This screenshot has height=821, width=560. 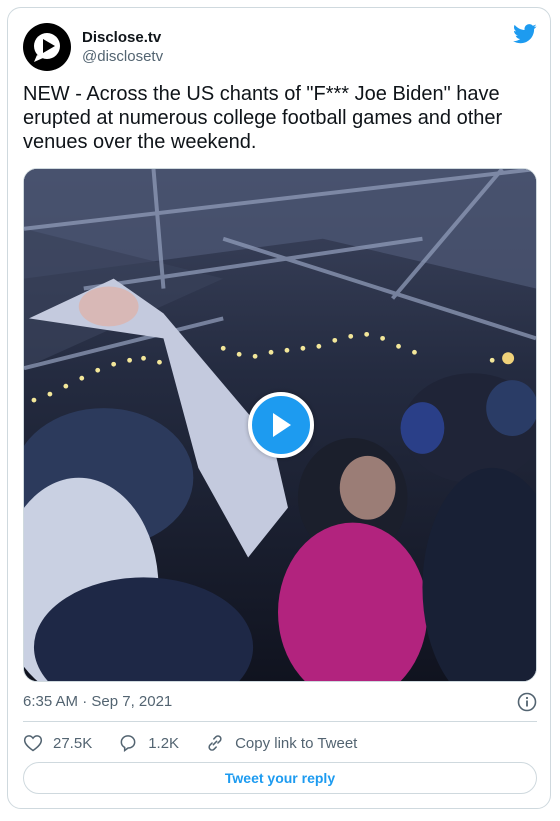 What do you see at coordinates (122, 38) in the screenshot?
I see `display-name: Disclose.tv` at bounding box center [122, 38].